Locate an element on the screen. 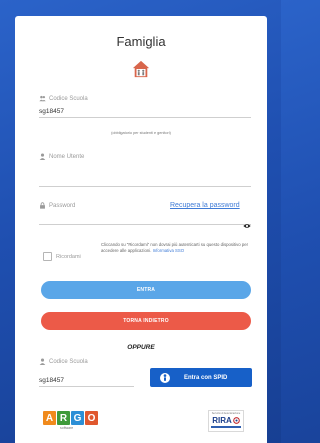  spid-button-label: Entra con SPID is located at coordinates (206, 377).